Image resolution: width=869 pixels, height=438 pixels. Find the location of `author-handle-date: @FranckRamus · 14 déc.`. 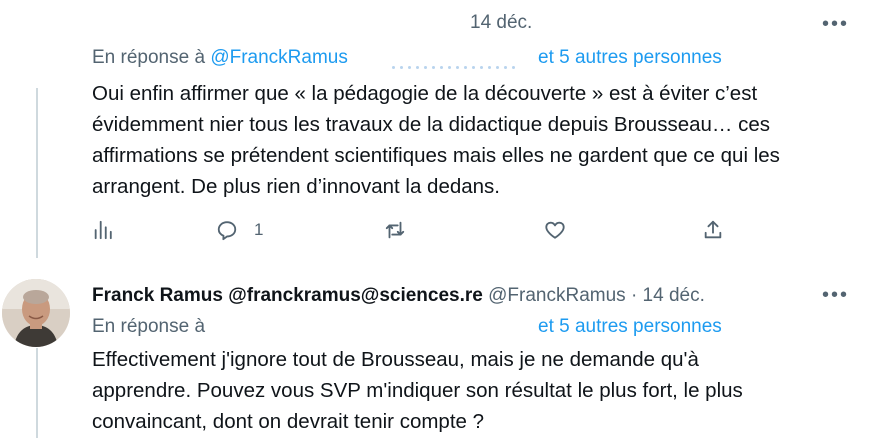

author-handle-date: @FranckRamus · 14 déc. is located at coordinates (596, 295).